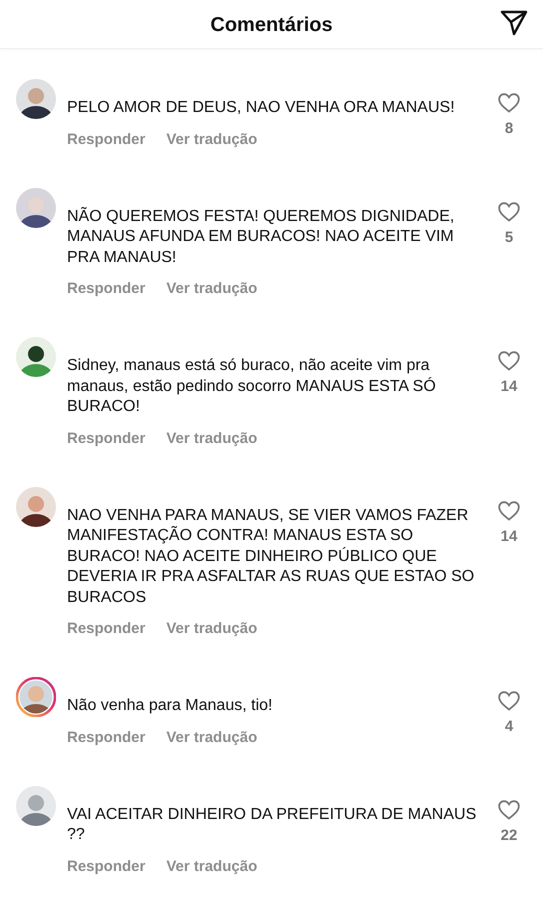 Image resolution: width=543 pixels, height=900 pixels. I want to click on comment-text: Sidney, manaus está só buraco, não aceite vim pra manaus, estão pedindo socorro MANAUS ESTA SÓ BURACO!, so click(252, 386).